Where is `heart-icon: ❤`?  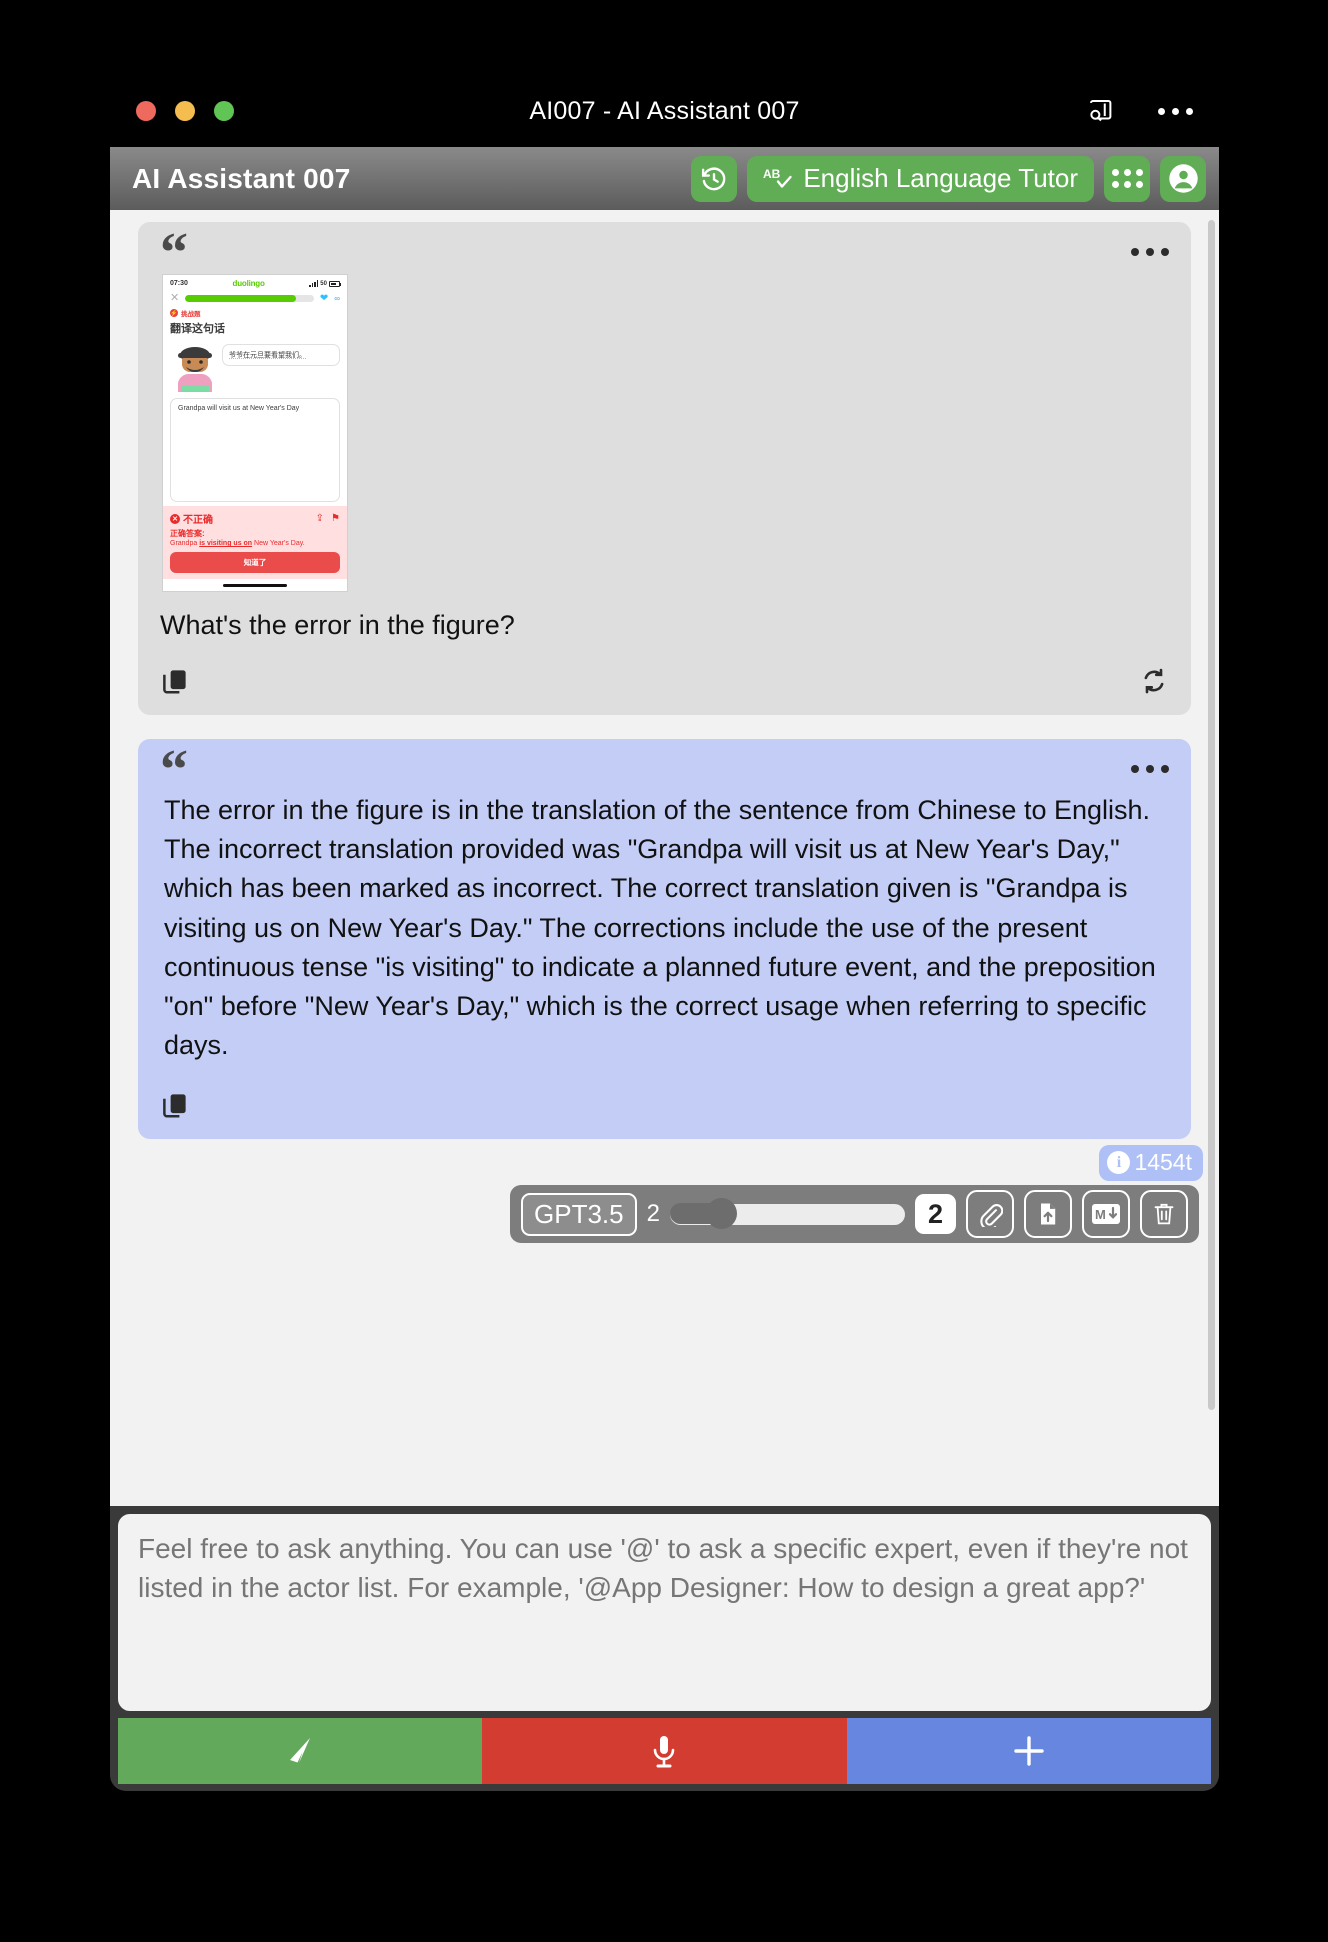 heart-icon: ❤ is located at coordinates (324, 298).